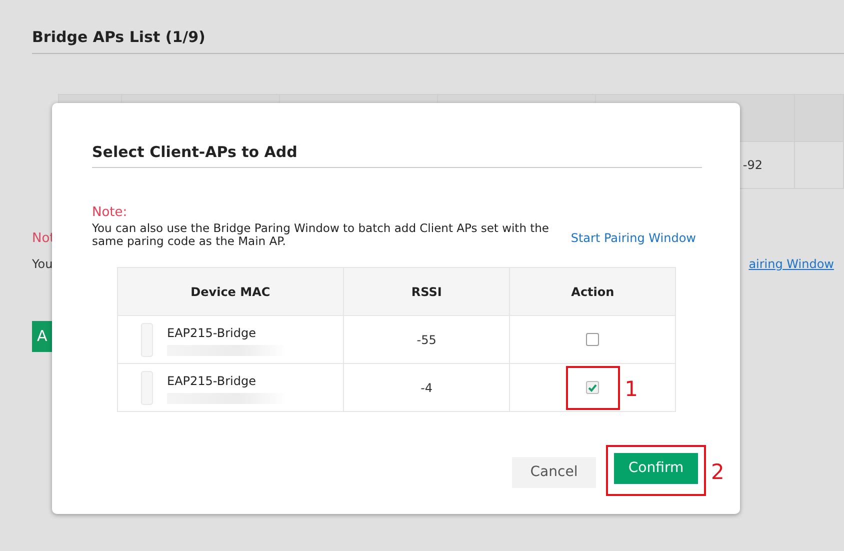 The image size is (844, 551). Describe the element at coordinates (426, 388) in the screenshot. I see `table-cell: -4` at that location.